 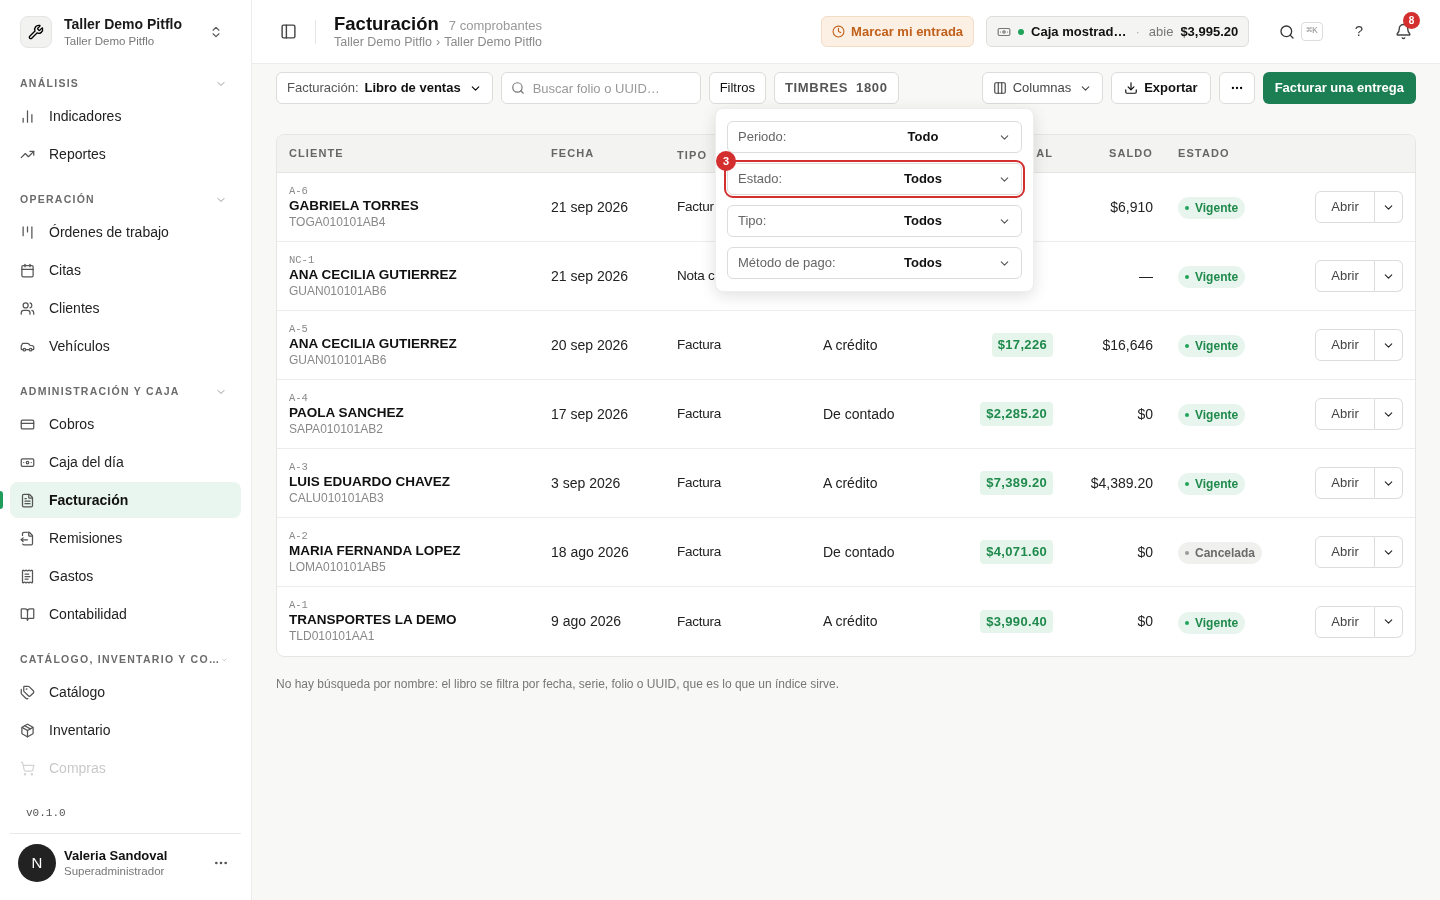 What do you see at coordinates (115, 871) in the screenshot?
I see `user-role: Superadministrador` at bounding box center [115, 871].